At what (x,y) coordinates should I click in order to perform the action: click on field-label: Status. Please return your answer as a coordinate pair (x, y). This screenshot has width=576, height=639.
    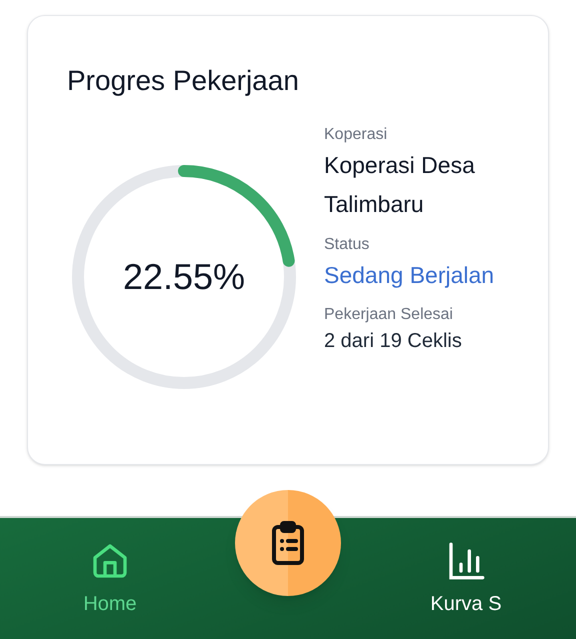
    Looking at the image, I should click on (347, 245).